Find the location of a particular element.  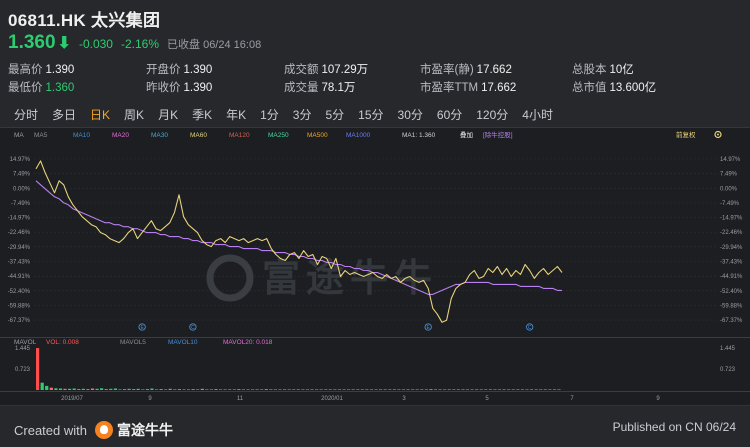

tab-period: 30分 is located at coordinates (410, 114).